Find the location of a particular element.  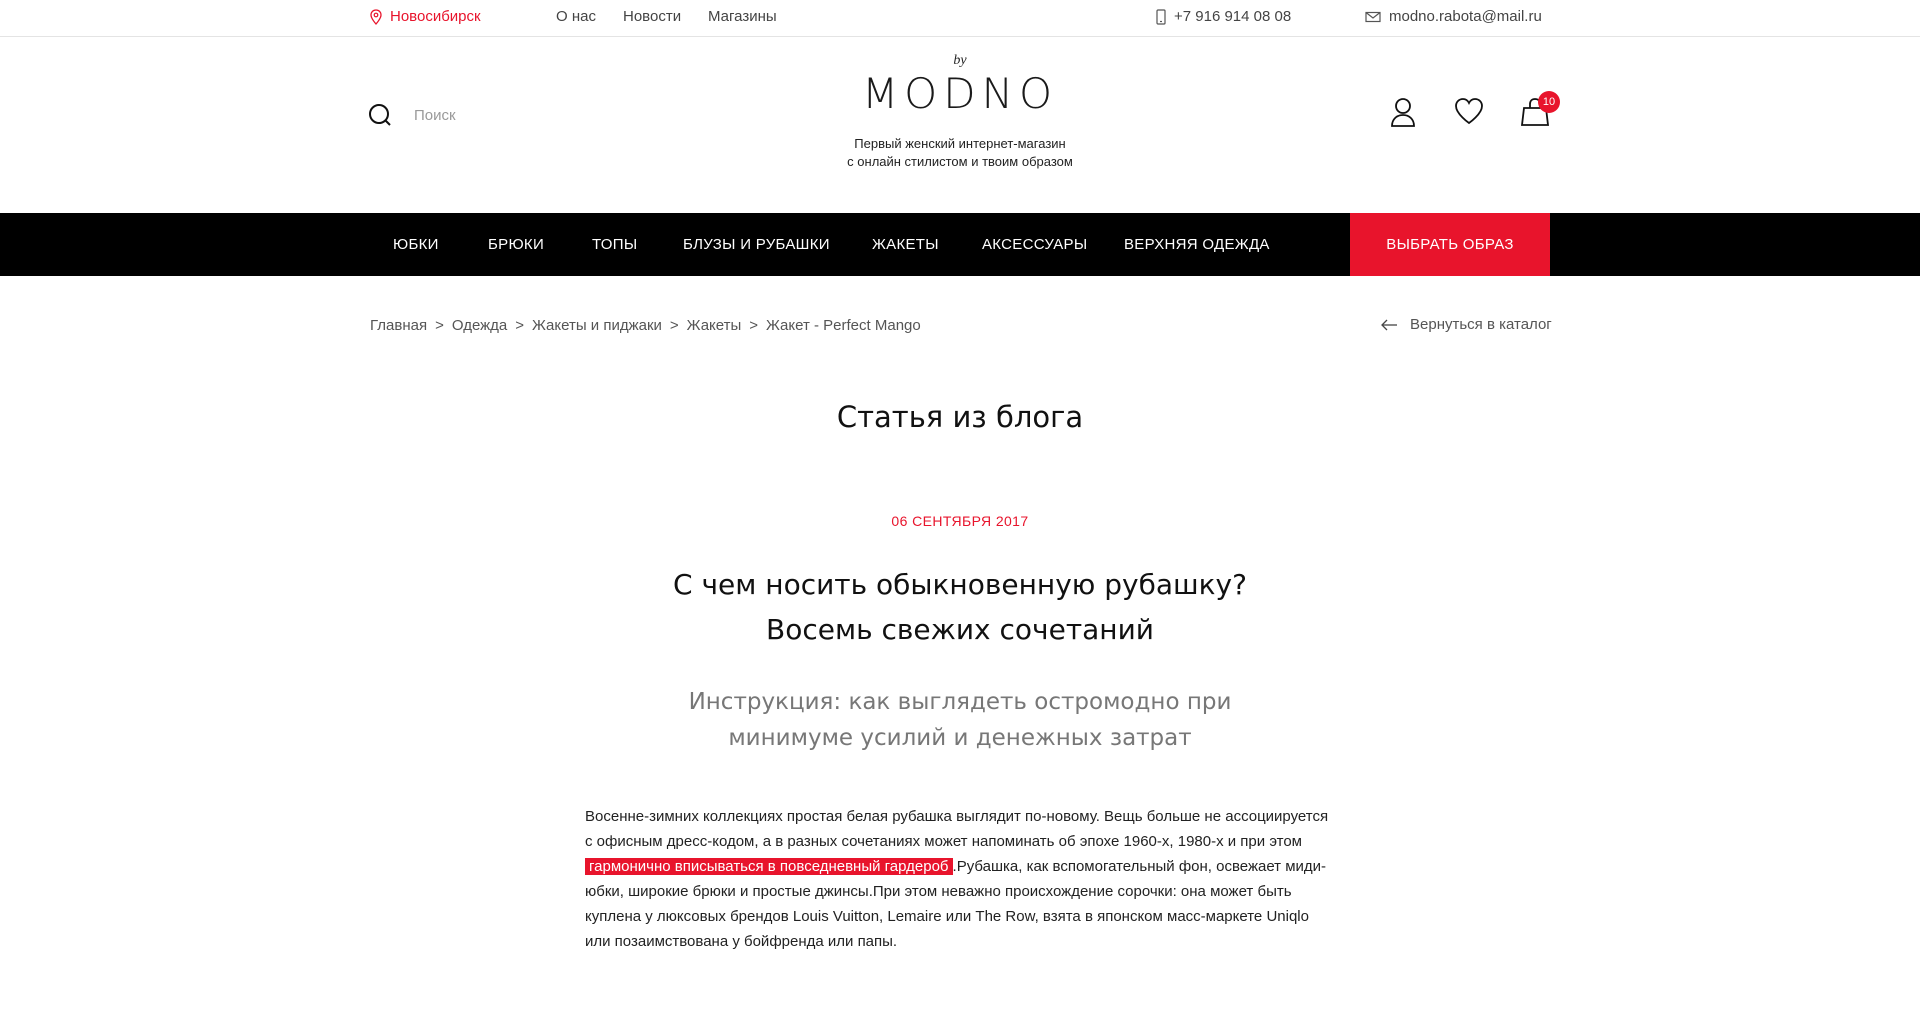

breadcrumb-jackets-blazers: Жакеты и пиджаки is located at coordinates (597, 325).